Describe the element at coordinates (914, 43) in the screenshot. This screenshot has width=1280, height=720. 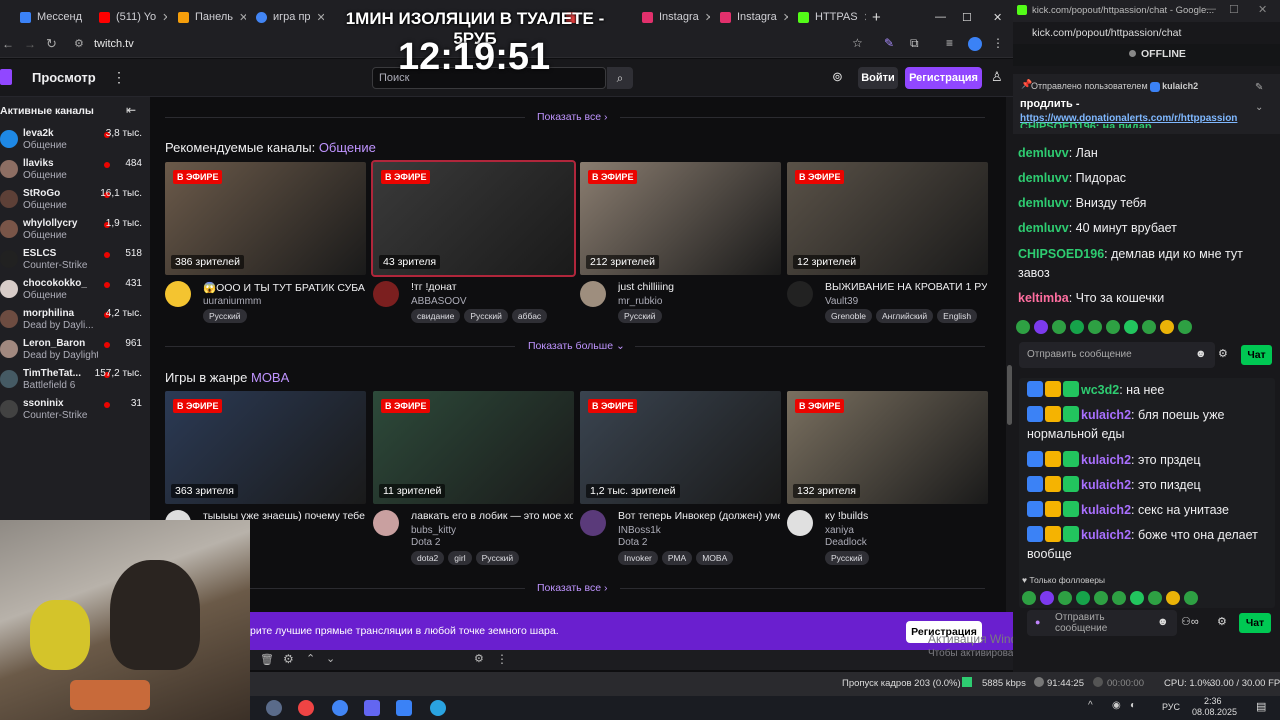
I see `extensions-icon: ⧉` at that location.